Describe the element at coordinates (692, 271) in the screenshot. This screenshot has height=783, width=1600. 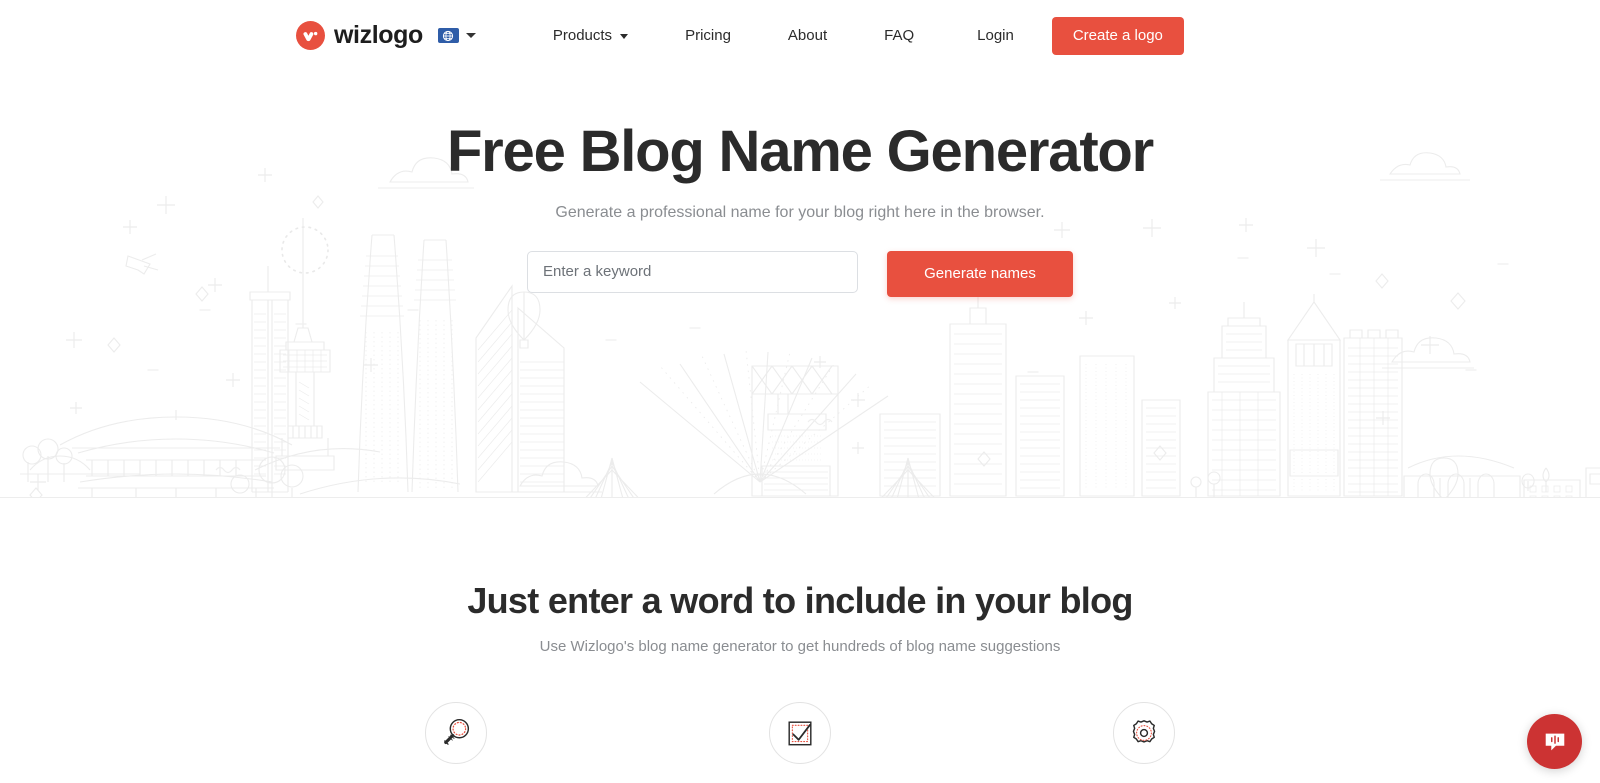
I see `keyword-input` at that location.